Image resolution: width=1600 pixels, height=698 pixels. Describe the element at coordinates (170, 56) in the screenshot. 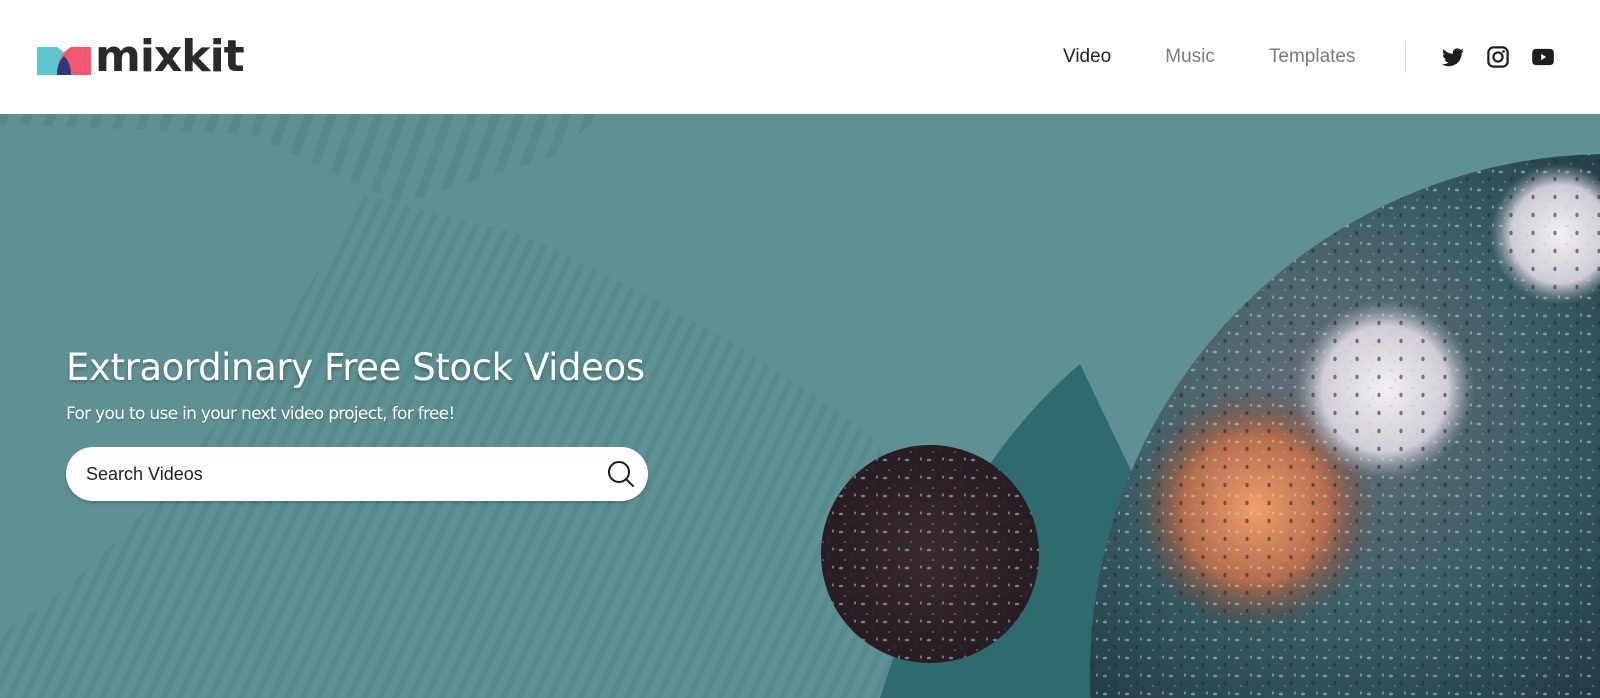

I see `logo-text: mixkit` at that location.